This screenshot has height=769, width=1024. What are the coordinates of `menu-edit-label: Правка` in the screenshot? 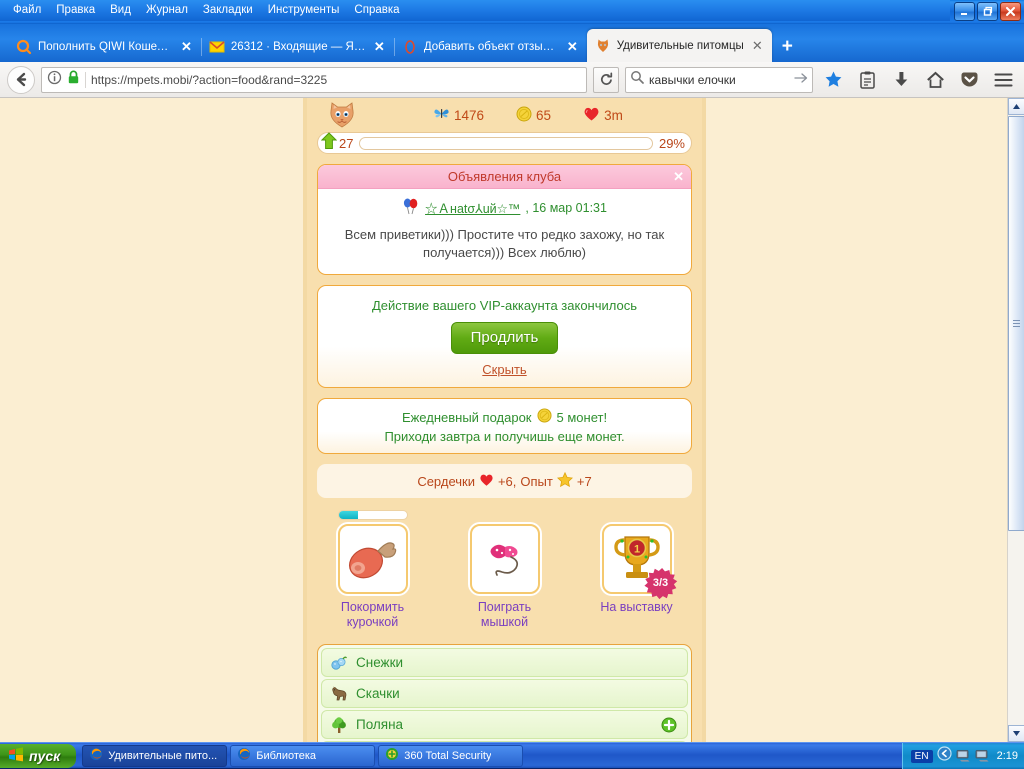 It's located at (75, 10).